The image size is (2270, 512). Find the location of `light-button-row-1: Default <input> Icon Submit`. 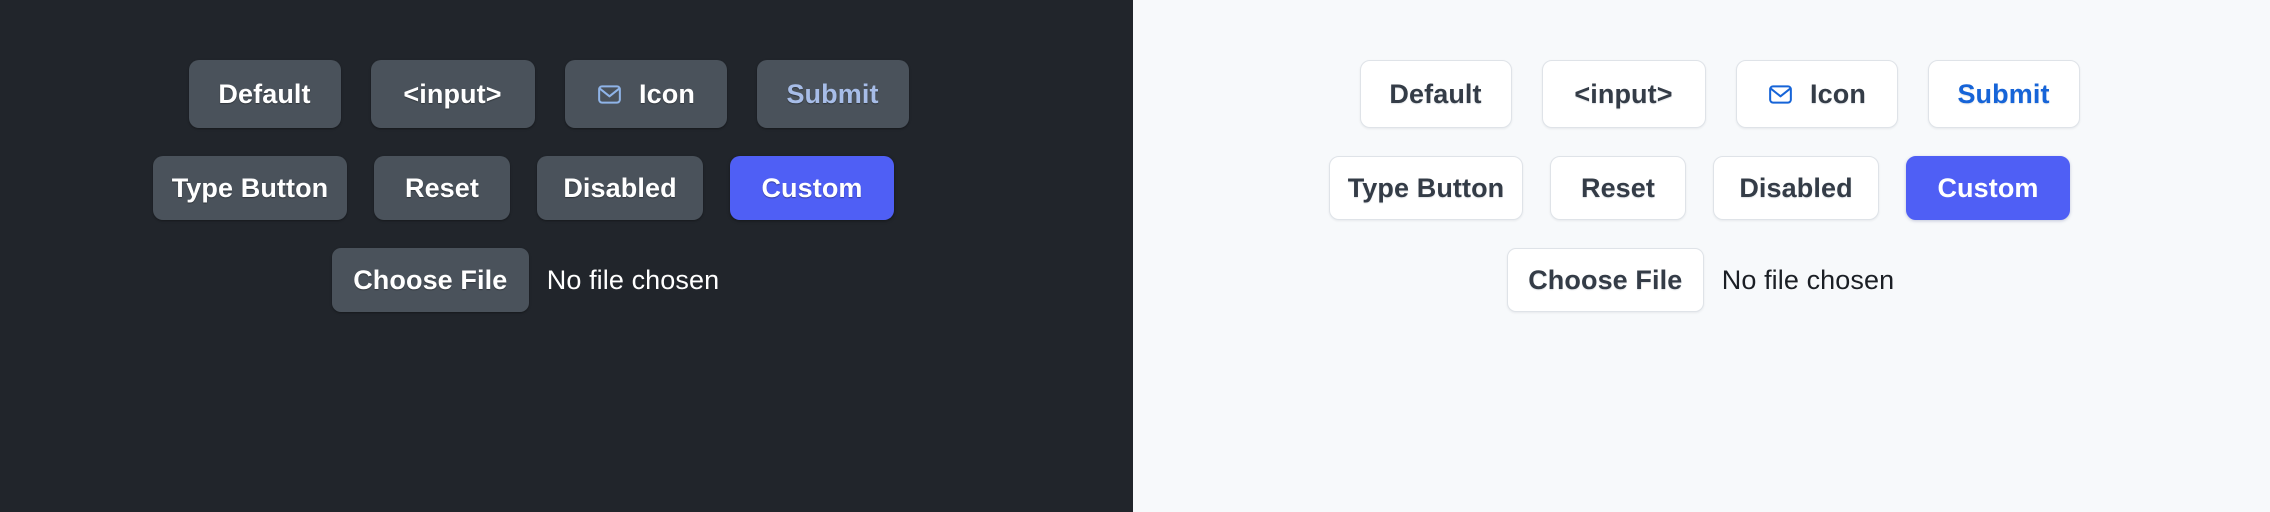

light-button-row-1: Default <input> Icon Submit is located at coordinates (1719, 94).